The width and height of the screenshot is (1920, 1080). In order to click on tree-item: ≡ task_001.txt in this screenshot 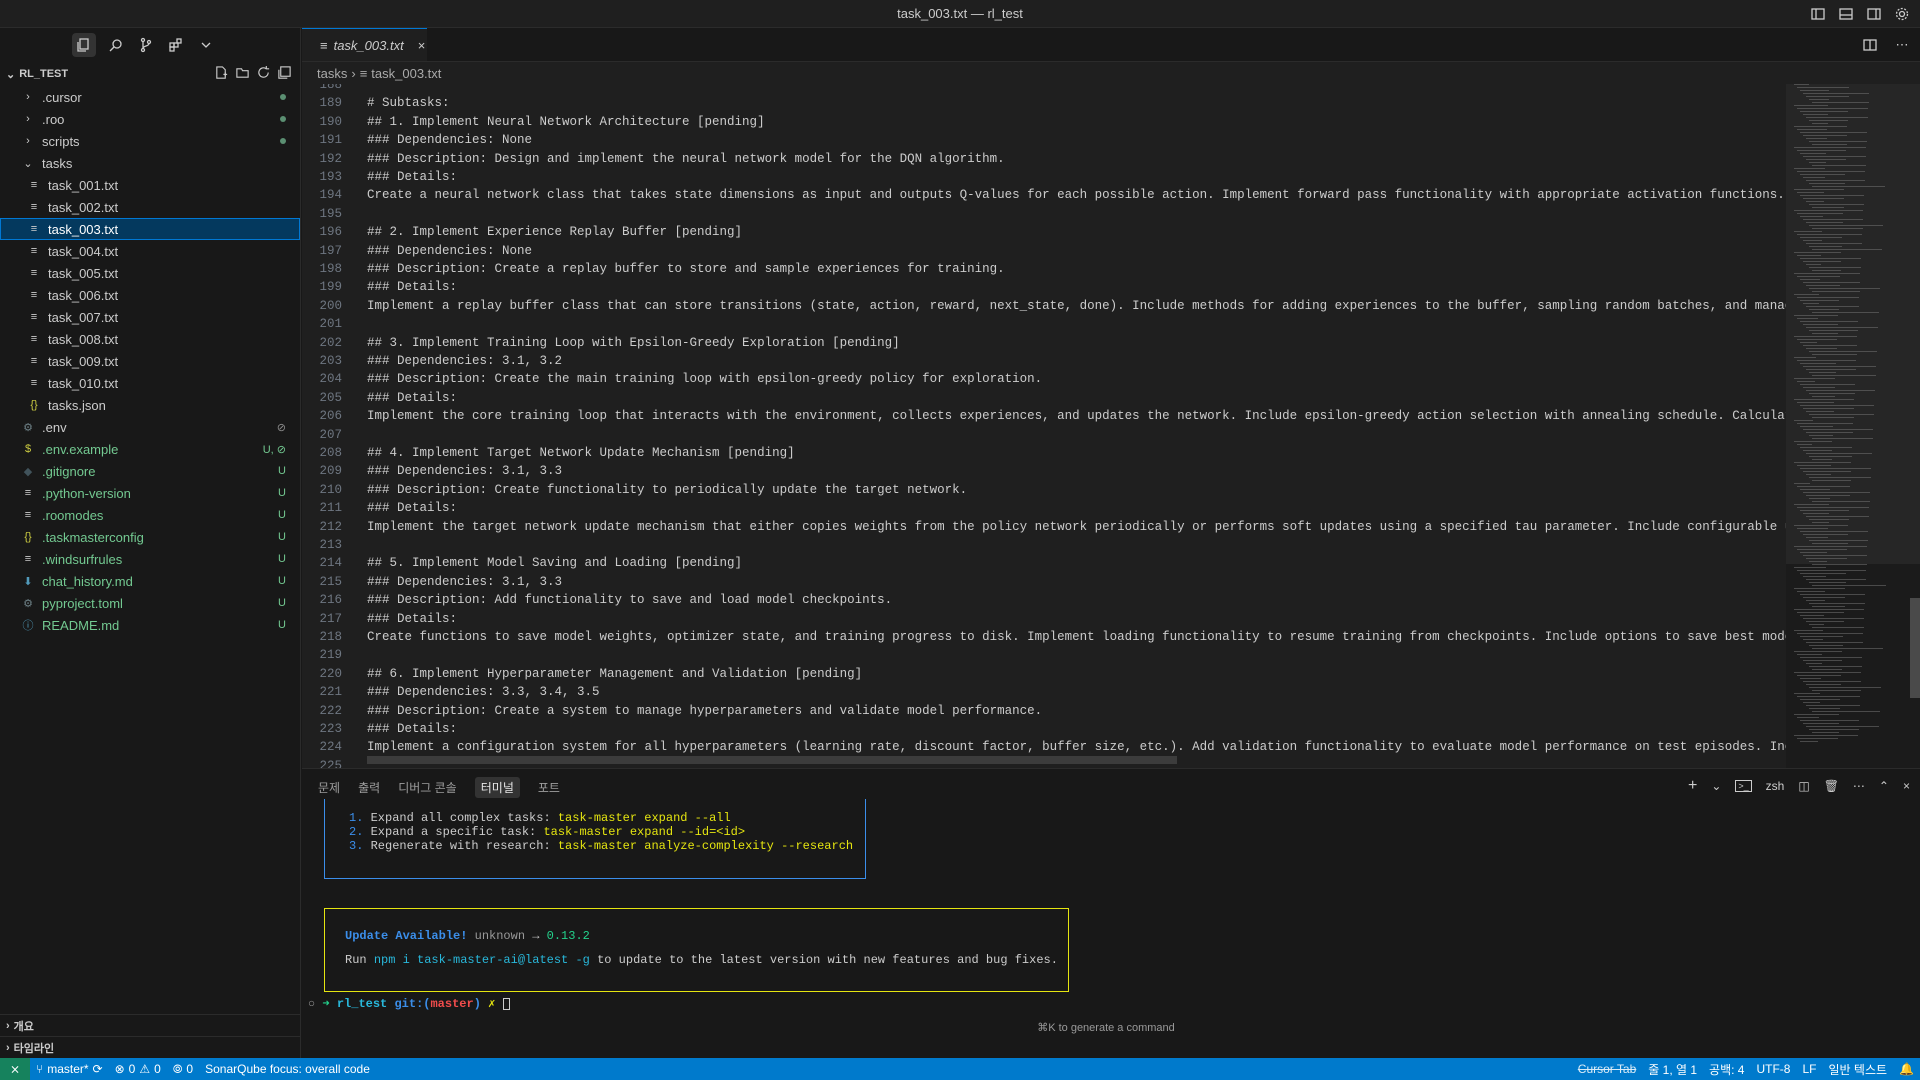, I will do `click(150, 185)`.